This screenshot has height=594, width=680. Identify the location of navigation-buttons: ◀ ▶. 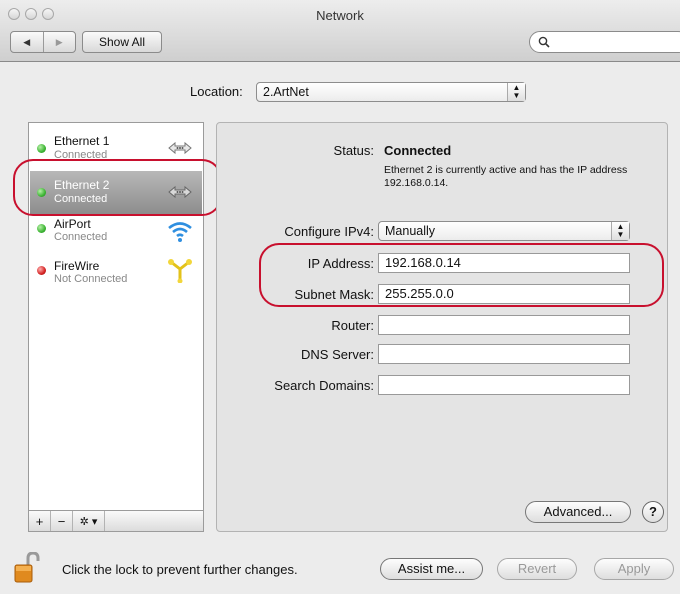
(43, 42).